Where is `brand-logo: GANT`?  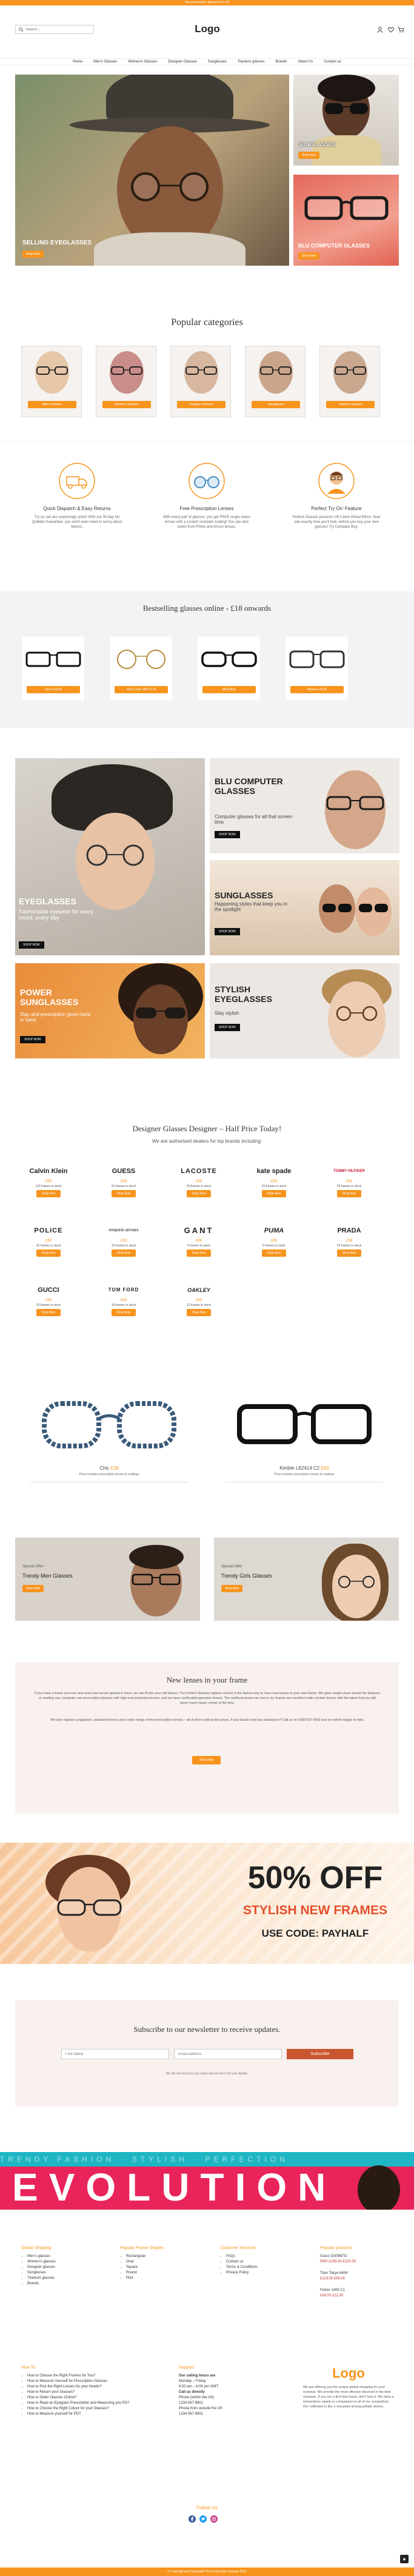
brand-logo: GANT is located at coordinates (199, 1230).